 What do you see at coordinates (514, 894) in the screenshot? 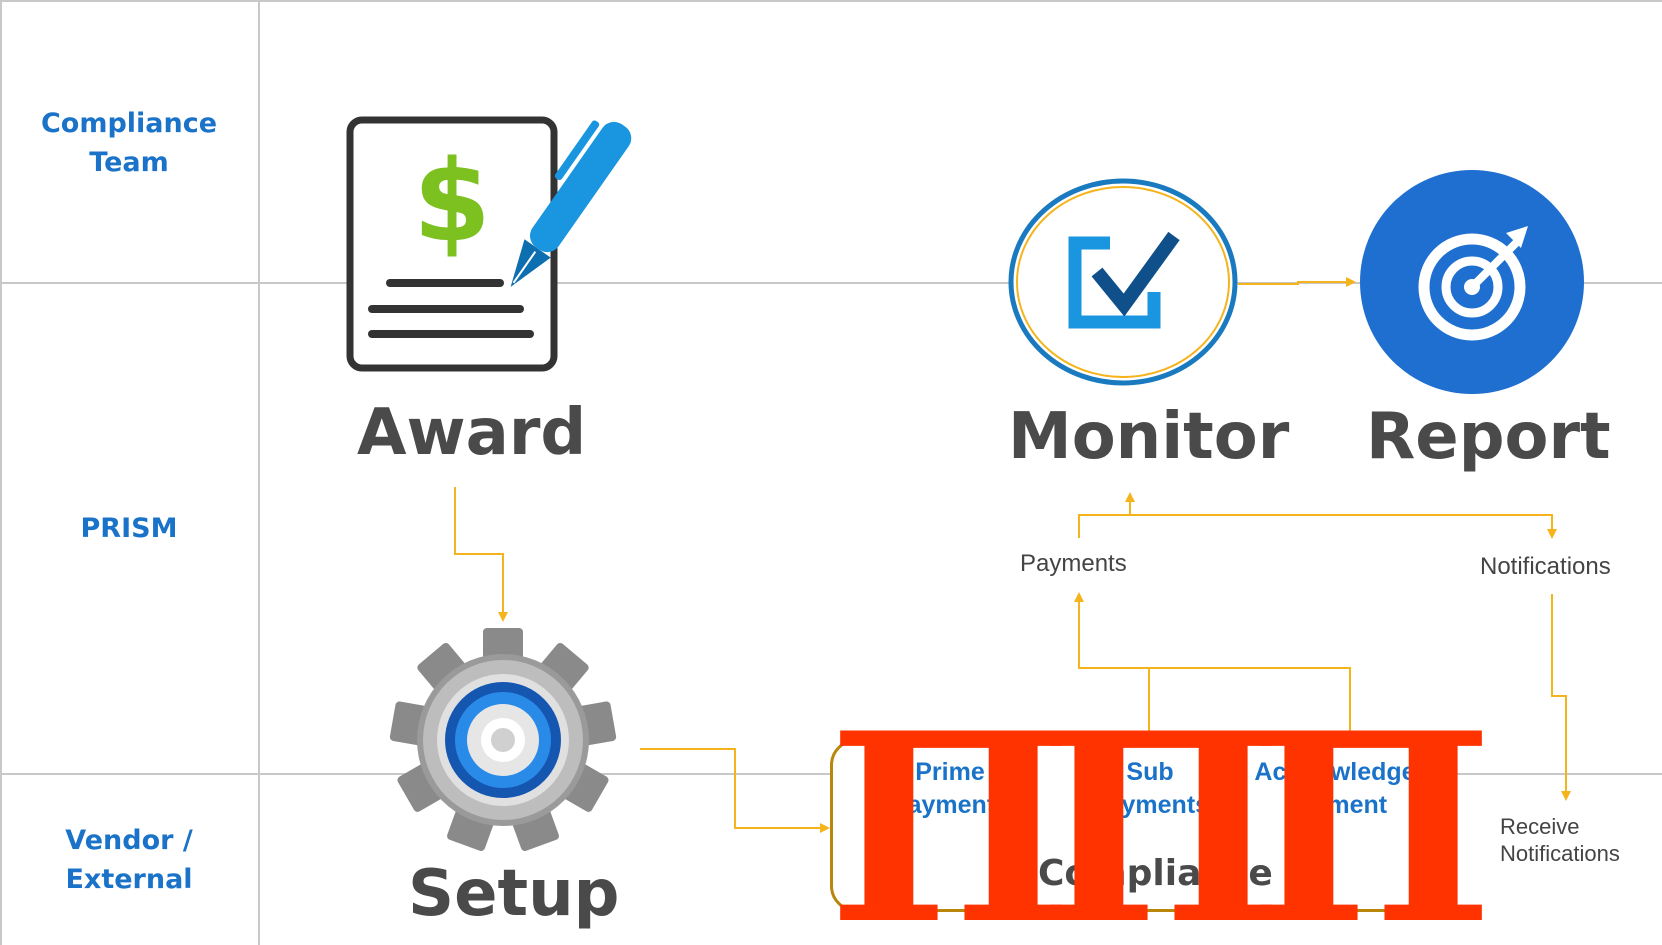
I see `step-setup-label: Setup` at bounding box center [514, 894].